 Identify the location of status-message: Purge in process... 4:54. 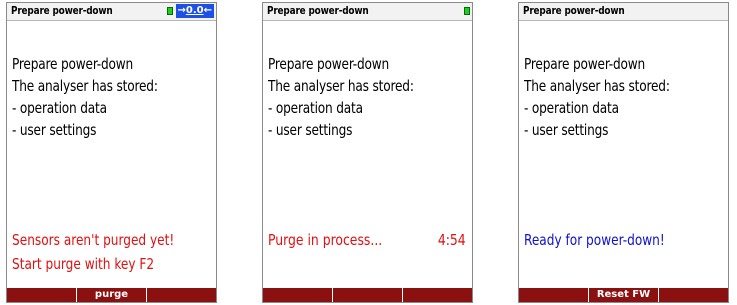
(367, 240).